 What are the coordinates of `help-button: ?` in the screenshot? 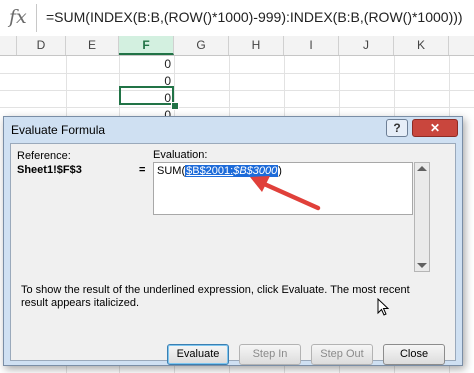 It's located at (397, 128).